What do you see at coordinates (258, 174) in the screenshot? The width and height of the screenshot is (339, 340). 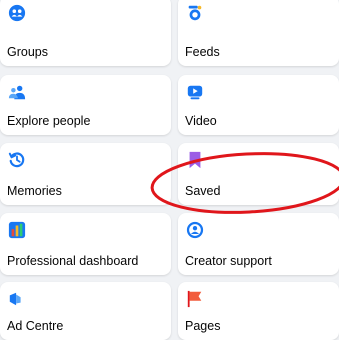 I see `menu-item-saved: Saved` at bounding box center [258, 174].